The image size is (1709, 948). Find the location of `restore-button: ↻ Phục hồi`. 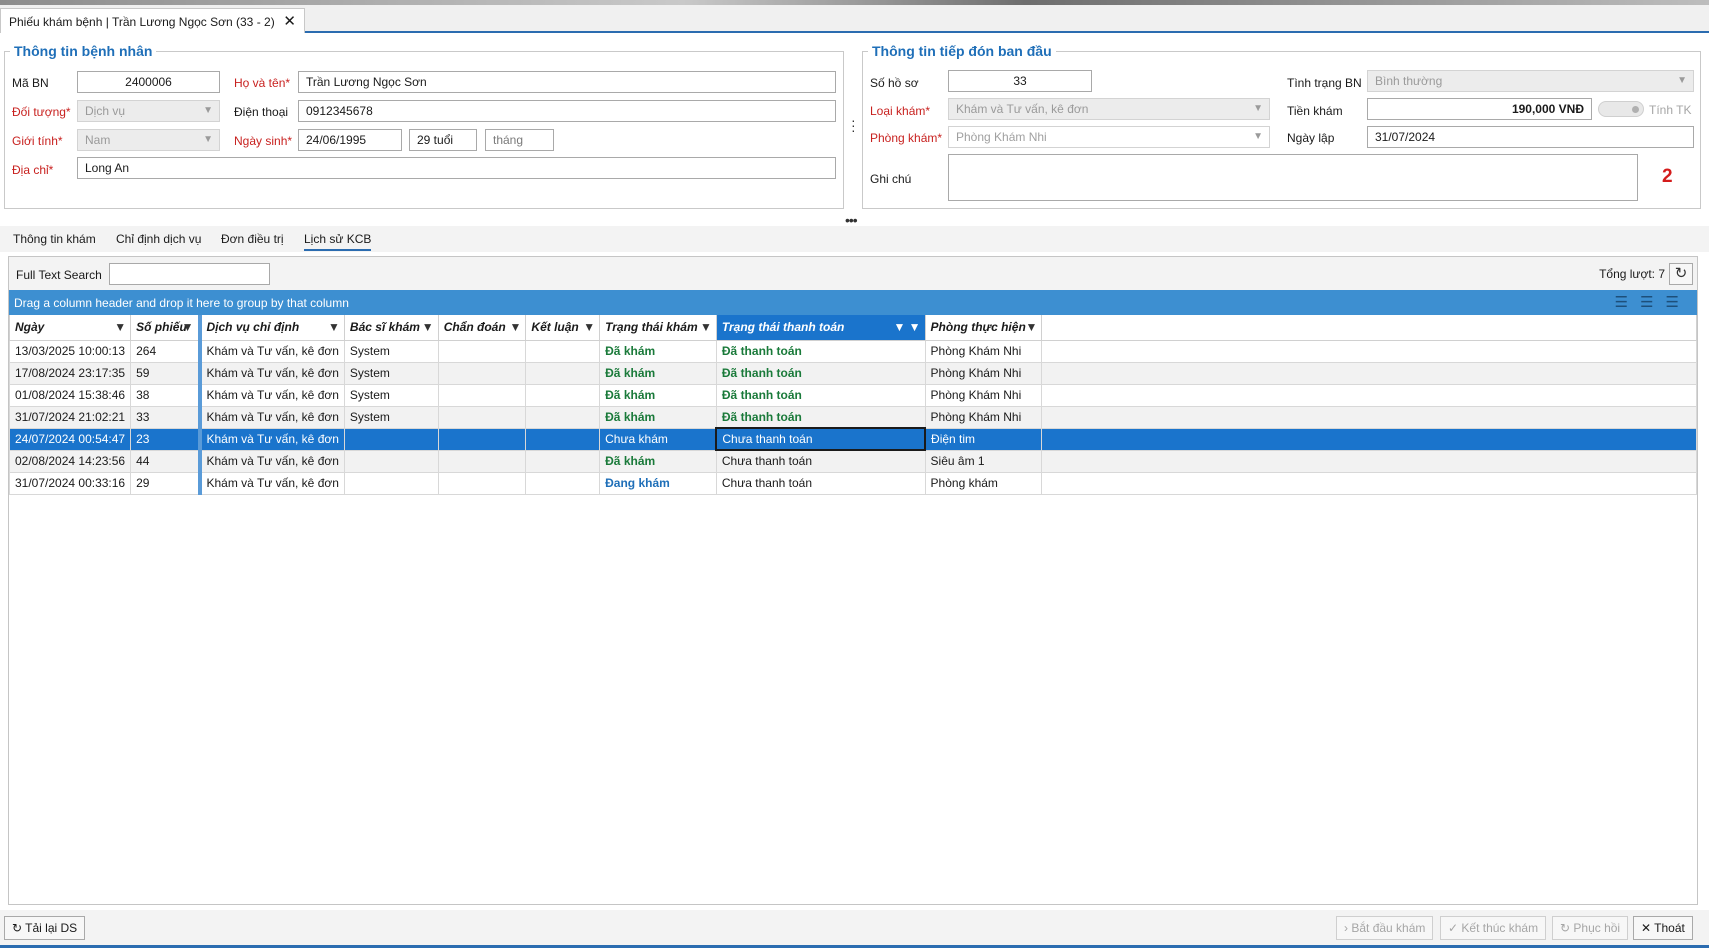

restore-button: ↻ Phục hồi is located at coordinates (1590, 928).